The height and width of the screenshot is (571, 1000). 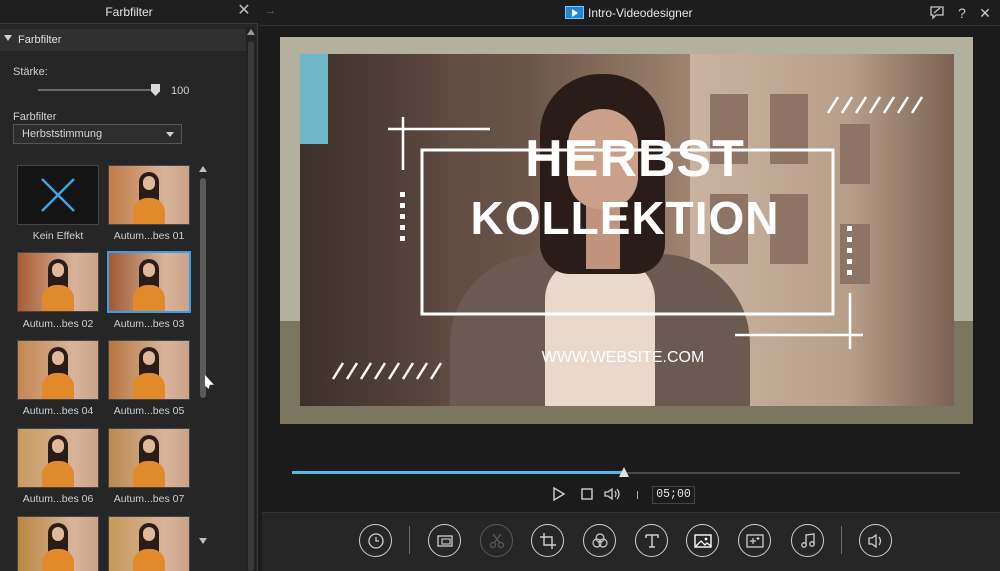 What do you see at coordinates (58, 411) in the screenshot?
I see `filter-caption: Autum...bes 04` at bounding box center [58, 411].